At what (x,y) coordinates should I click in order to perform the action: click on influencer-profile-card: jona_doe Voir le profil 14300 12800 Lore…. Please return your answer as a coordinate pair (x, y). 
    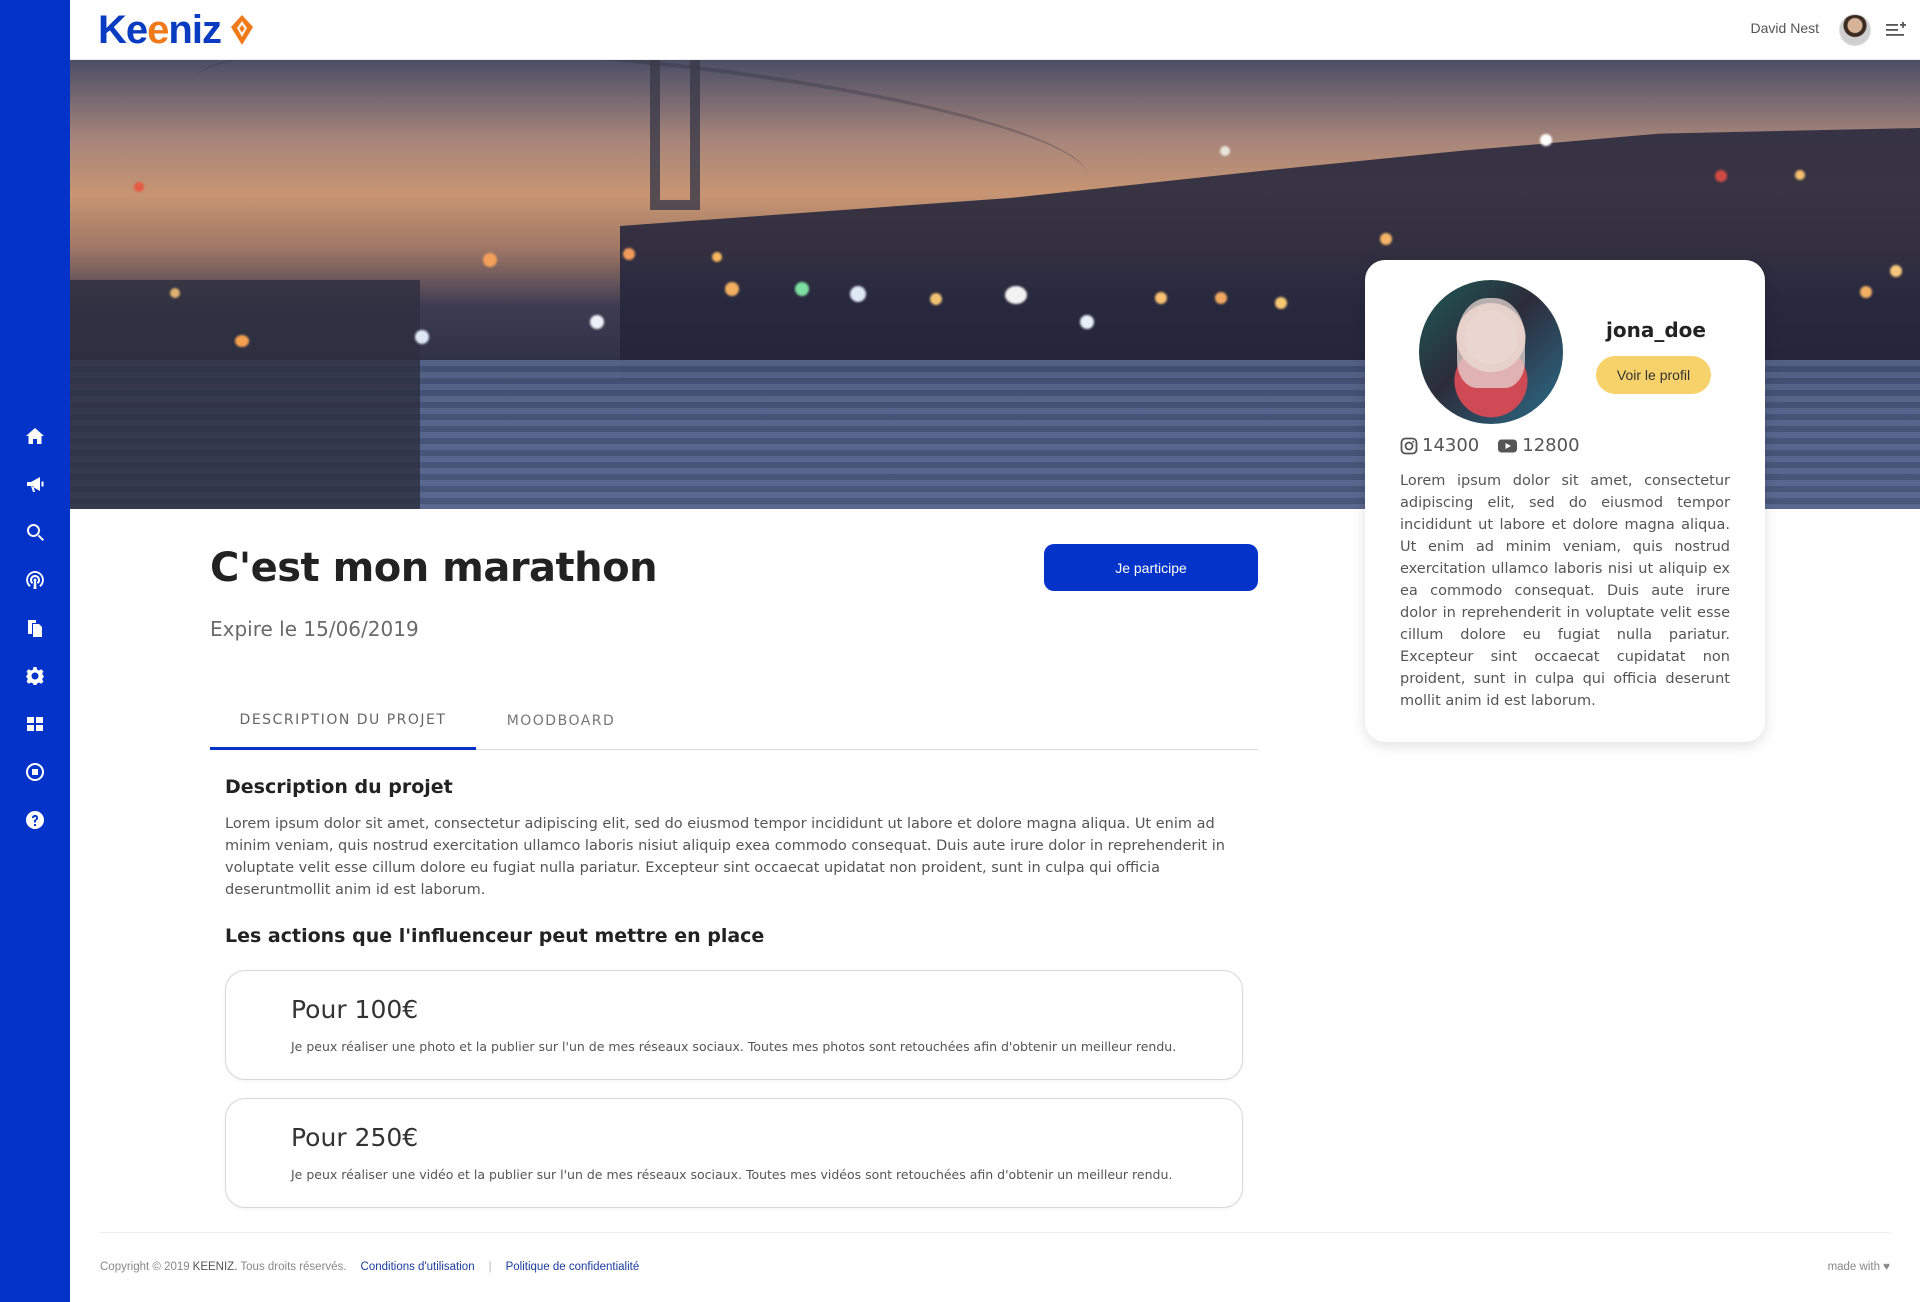
    Looking at the image, I should click on (1565, 501).